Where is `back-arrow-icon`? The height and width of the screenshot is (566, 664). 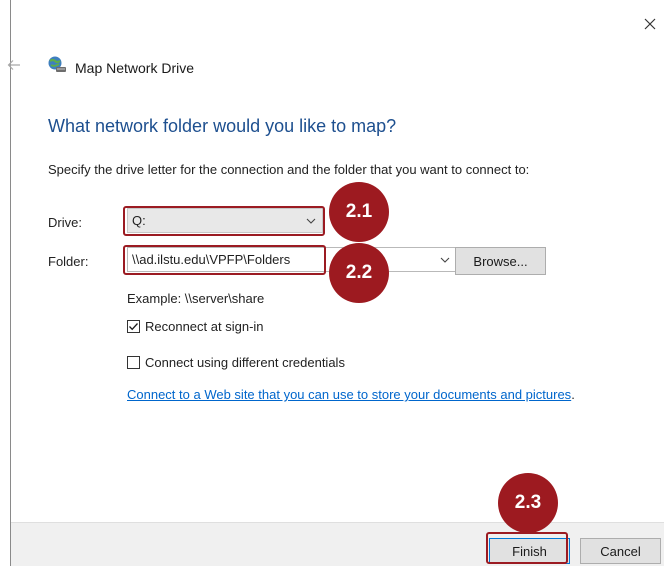 back-arrow-icon is located at coordinates (14, 67).